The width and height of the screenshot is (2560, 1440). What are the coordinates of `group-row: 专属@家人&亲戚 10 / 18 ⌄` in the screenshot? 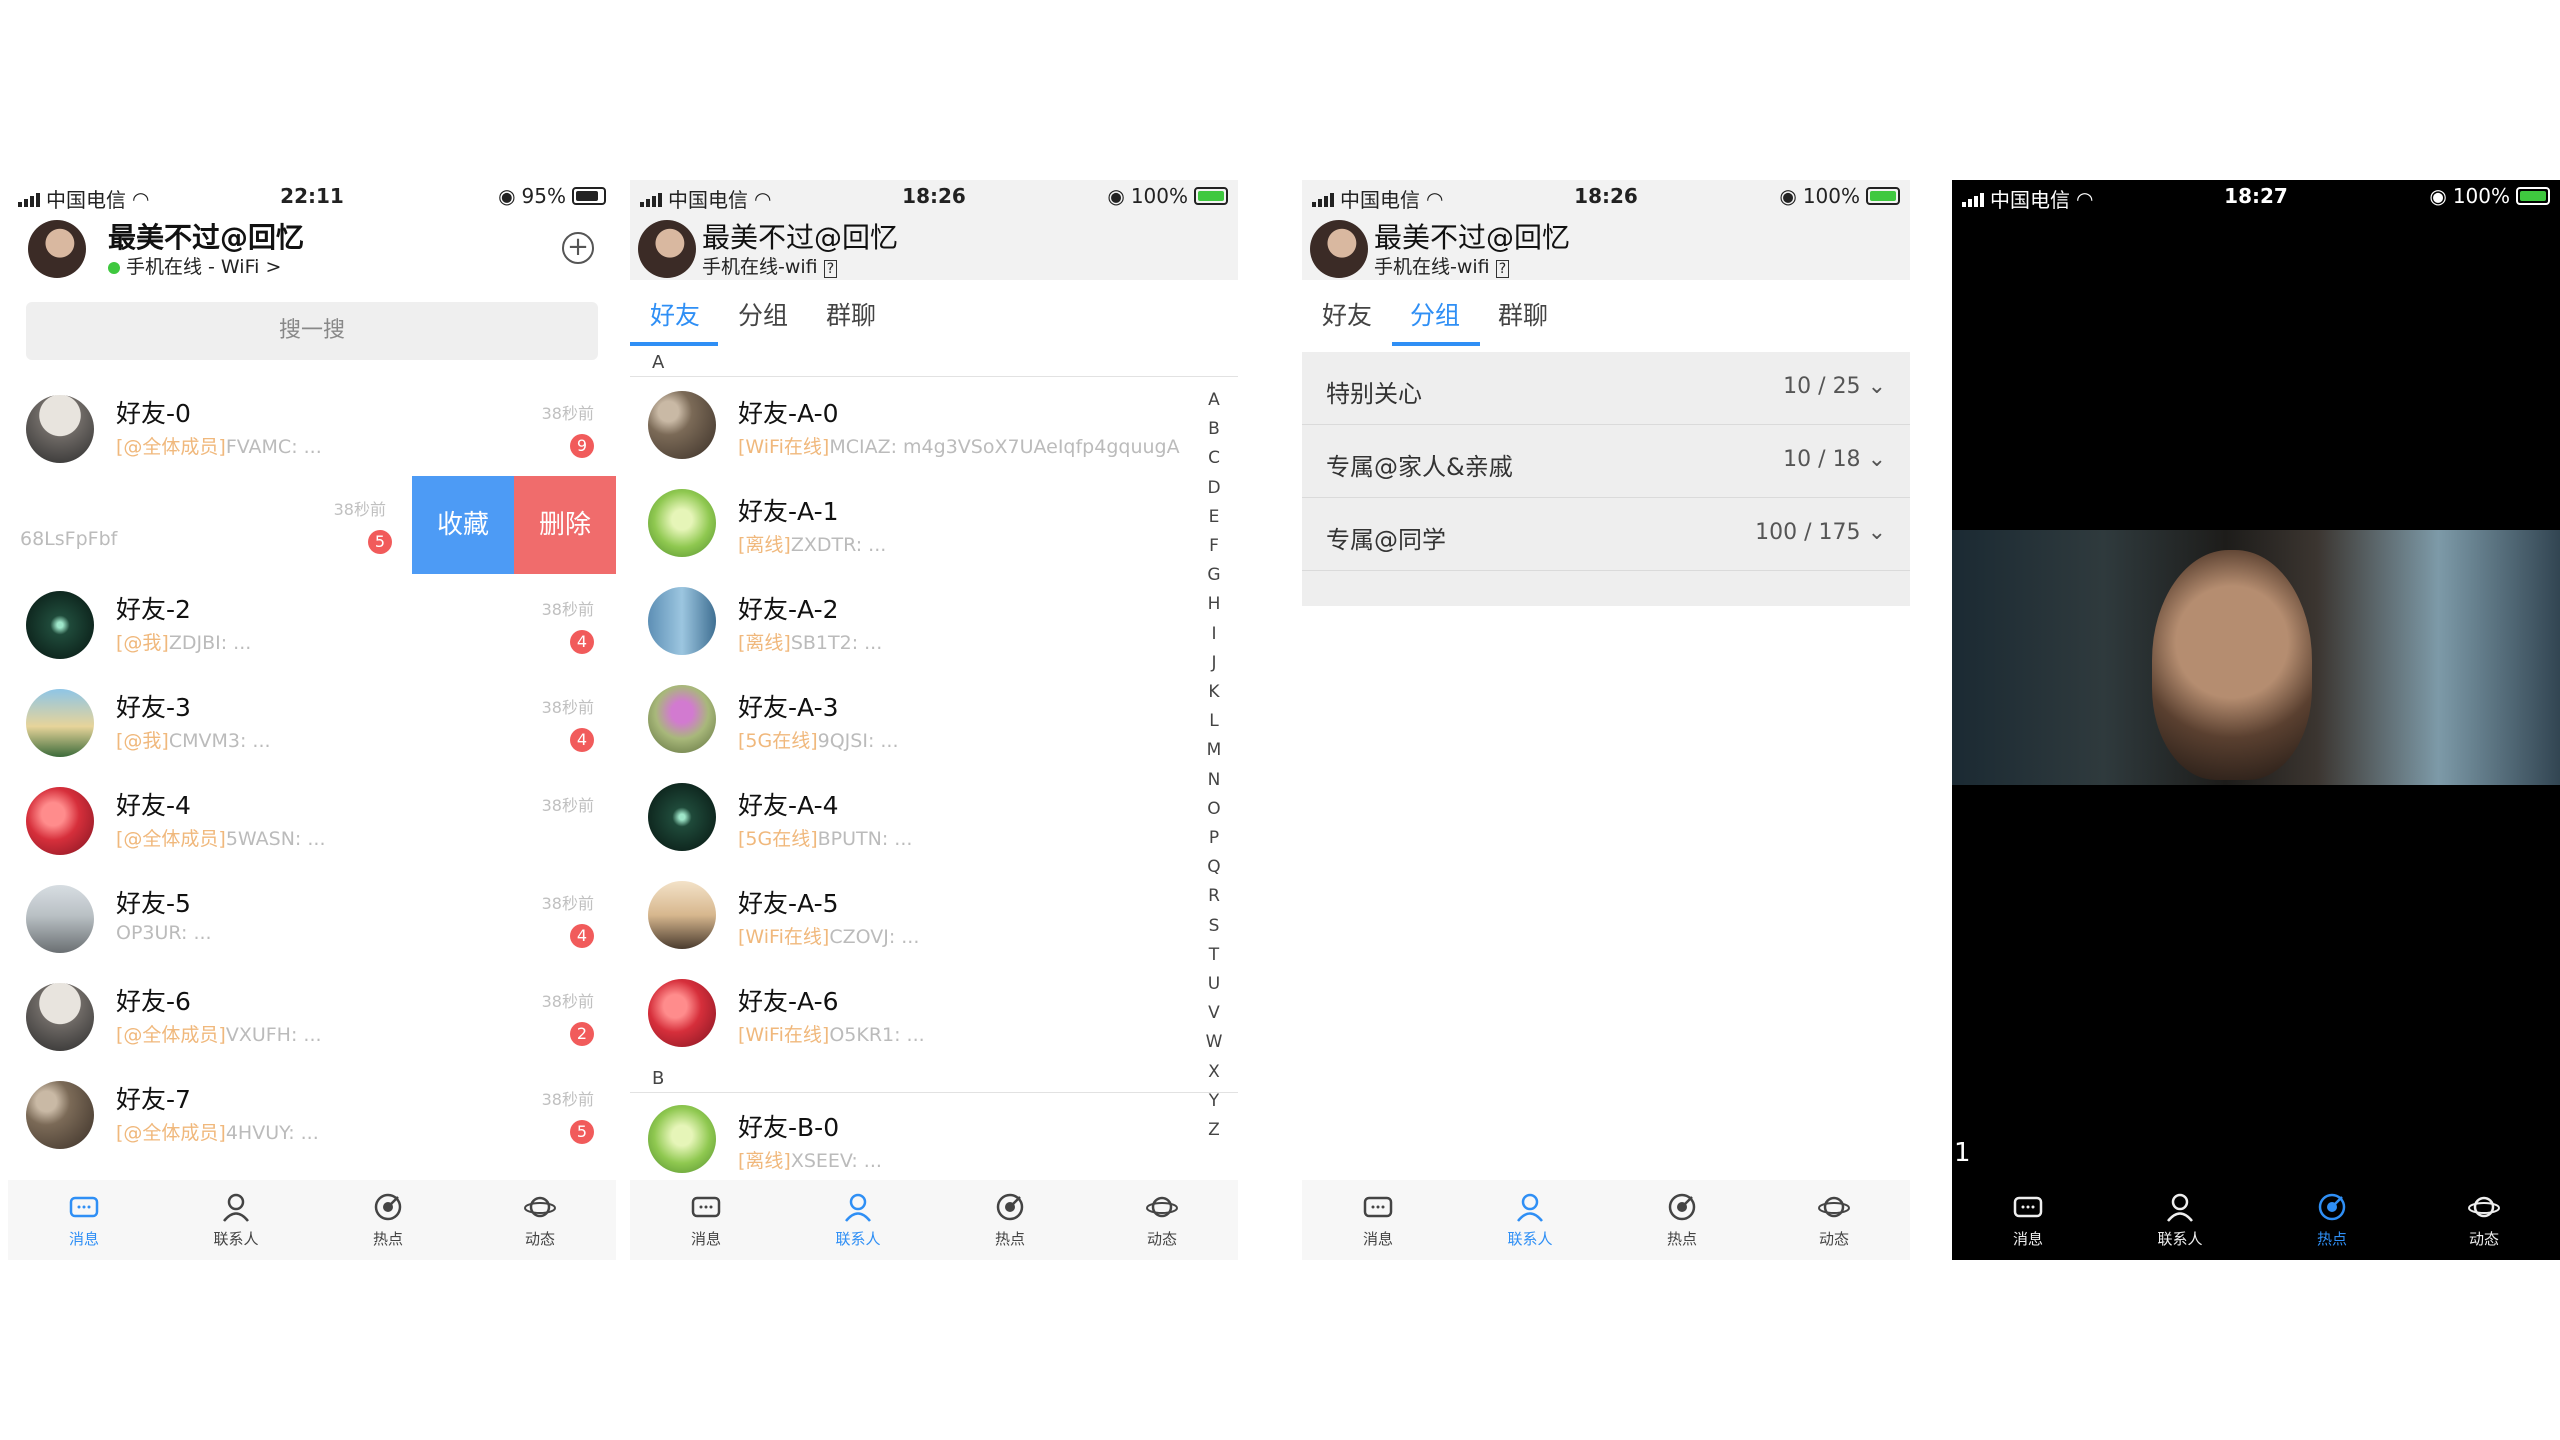 It's located at (1606, 461).